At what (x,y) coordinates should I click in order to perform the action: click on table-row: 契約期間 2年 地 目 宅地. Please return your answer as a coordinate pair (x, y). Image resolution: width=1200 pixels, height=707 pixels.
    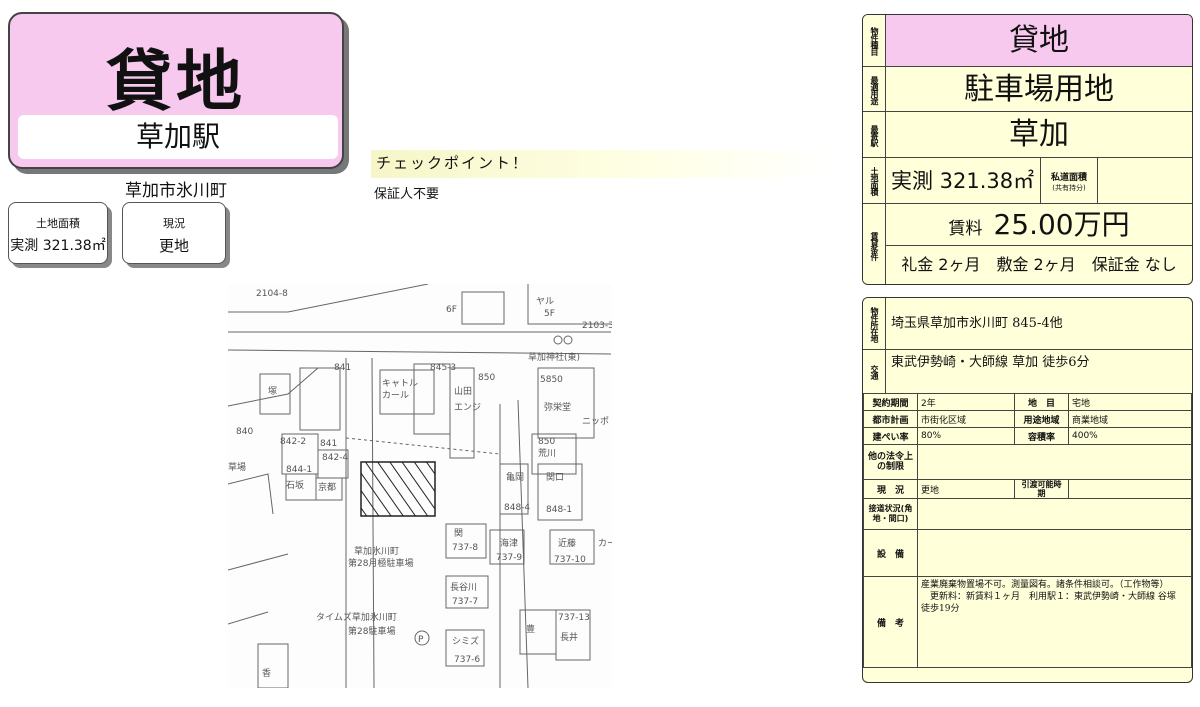
    Looking at the image, I should click on (1027, 402).